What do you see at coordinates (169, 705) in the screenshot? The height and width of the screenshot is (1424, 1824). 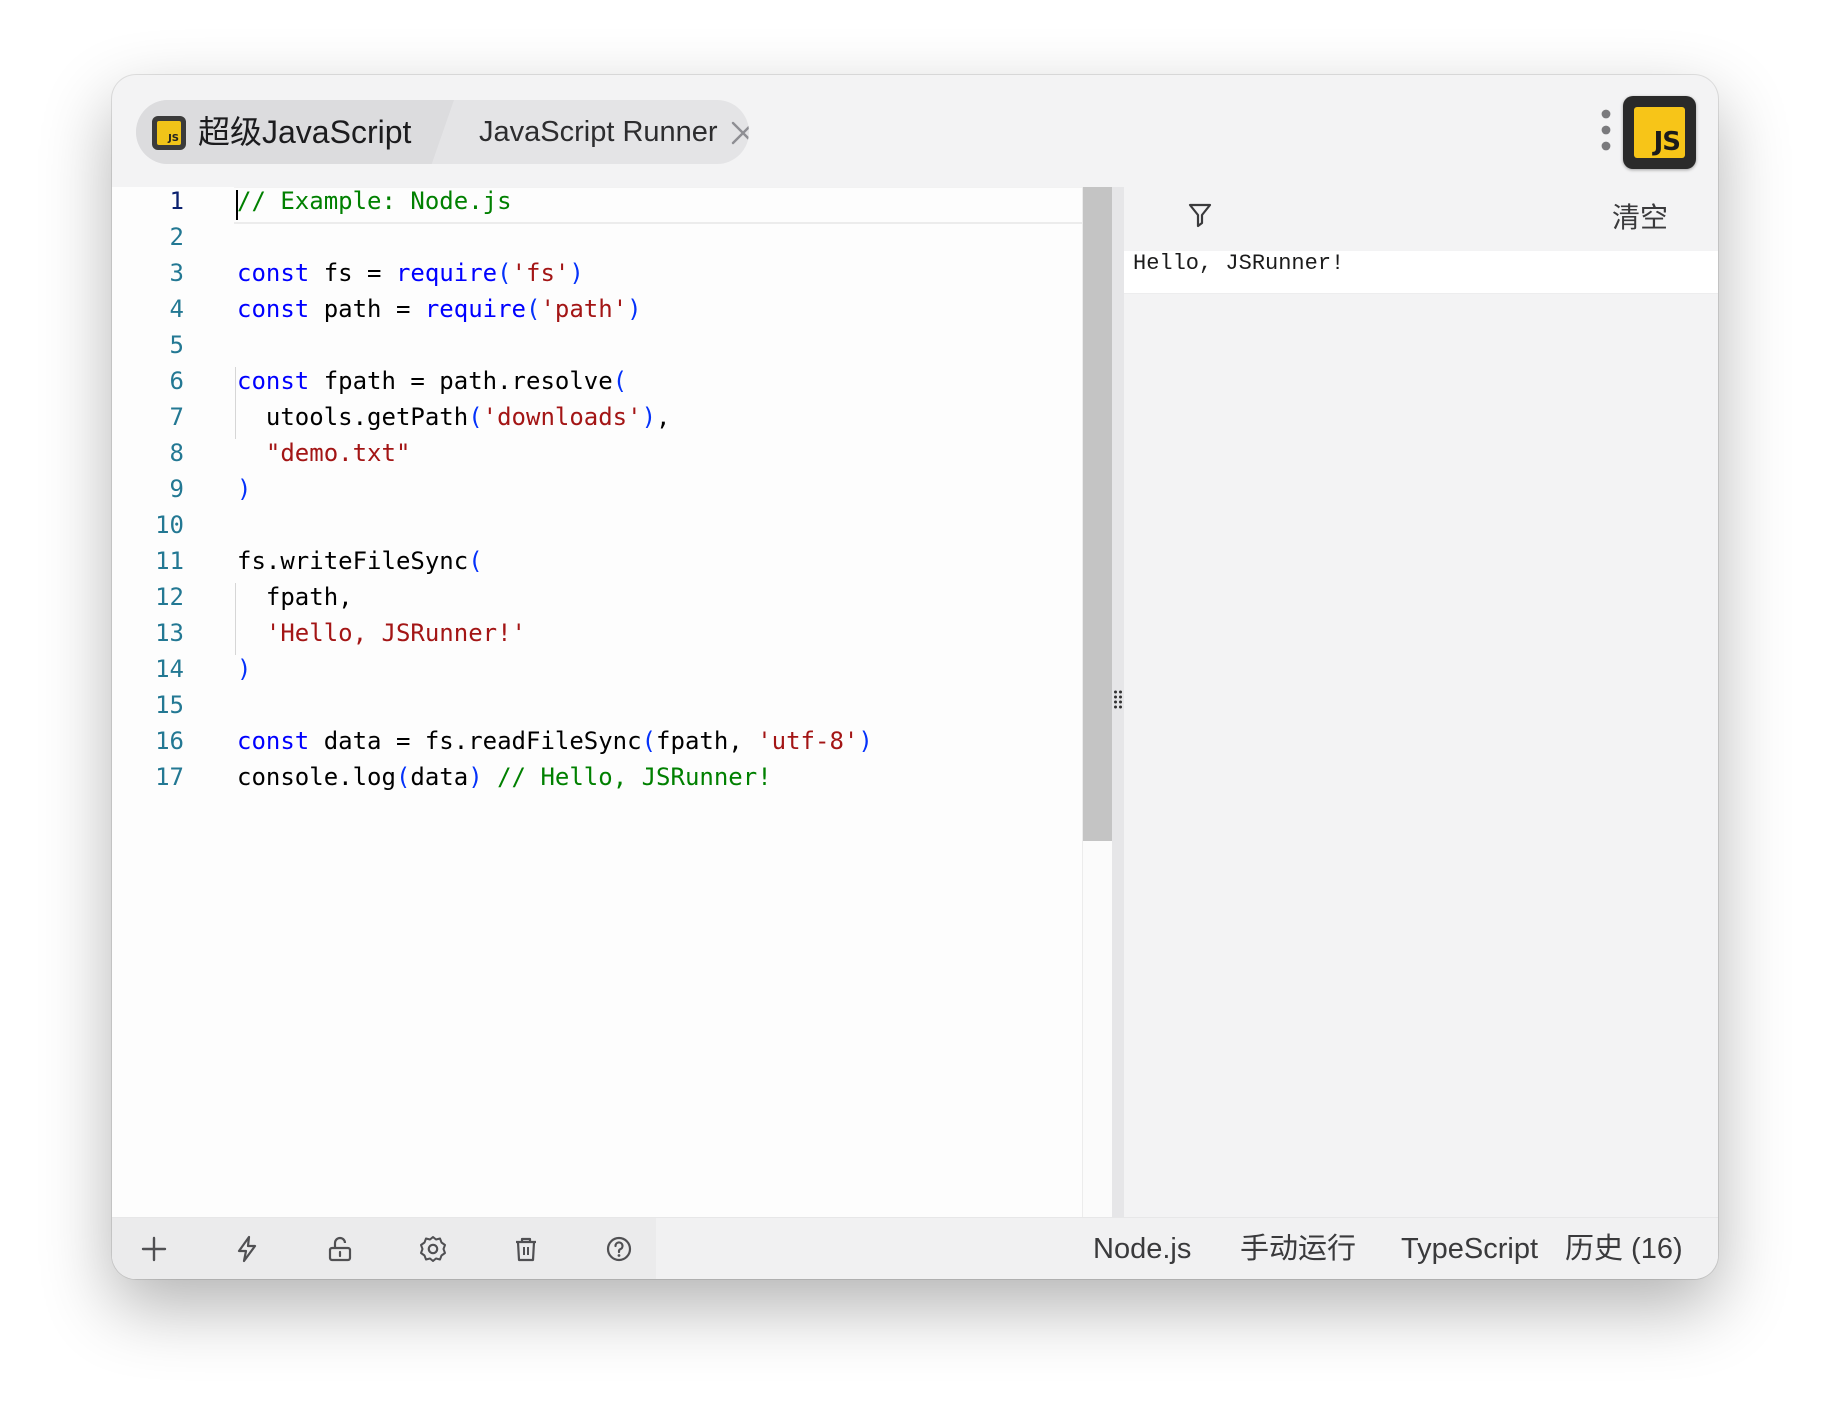 I see `line-number: 15` at bounding box center [169, 705].